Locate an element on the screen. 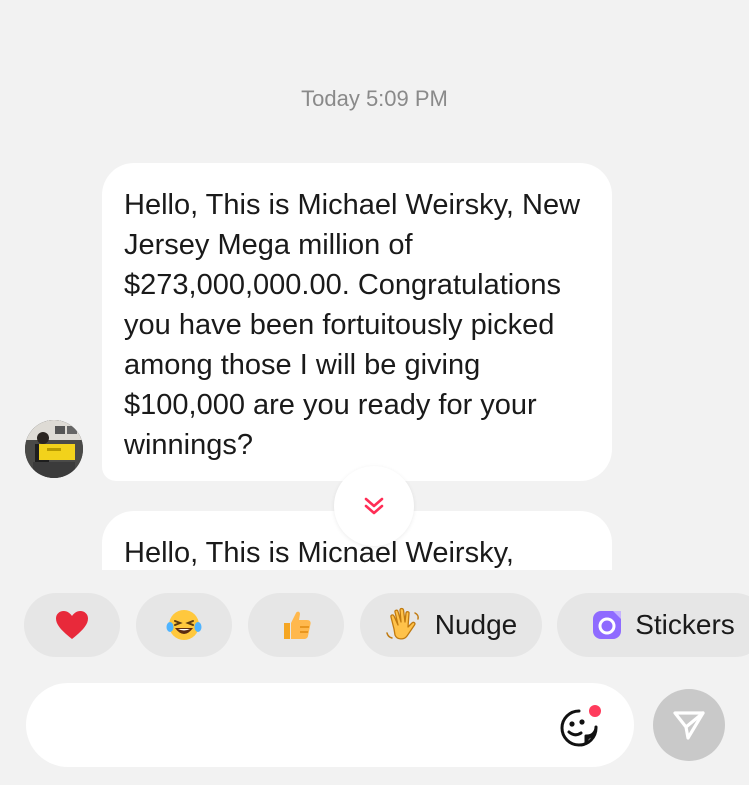  heart-icon is located at coordinates (72, 625).